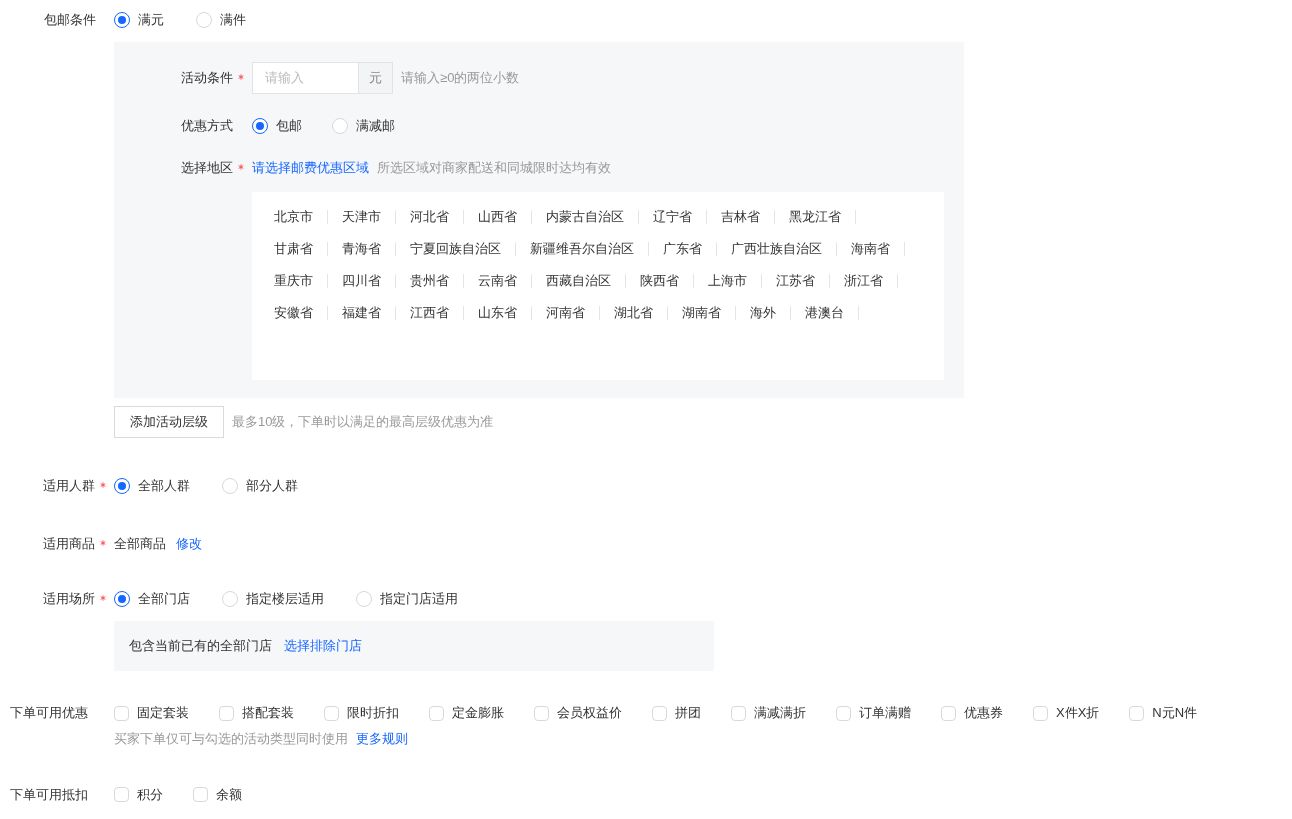  What do you see at coordinates (497, 313) in the screenshot?
I see `region-item: 山东省` at bounding box center [497, 313].